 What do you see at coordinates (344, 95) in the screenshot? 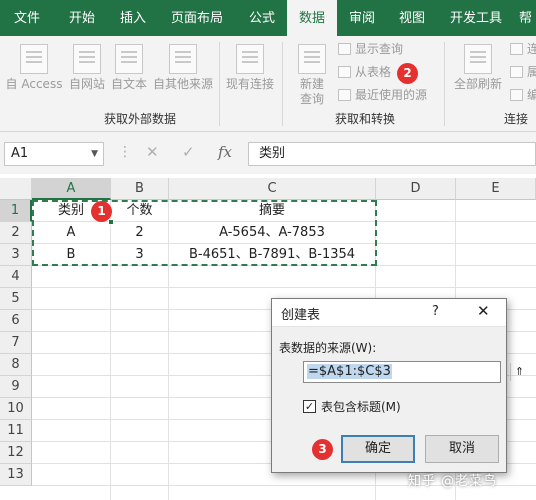
I see `recent-sources-icon` at bounding box center [344, 95].